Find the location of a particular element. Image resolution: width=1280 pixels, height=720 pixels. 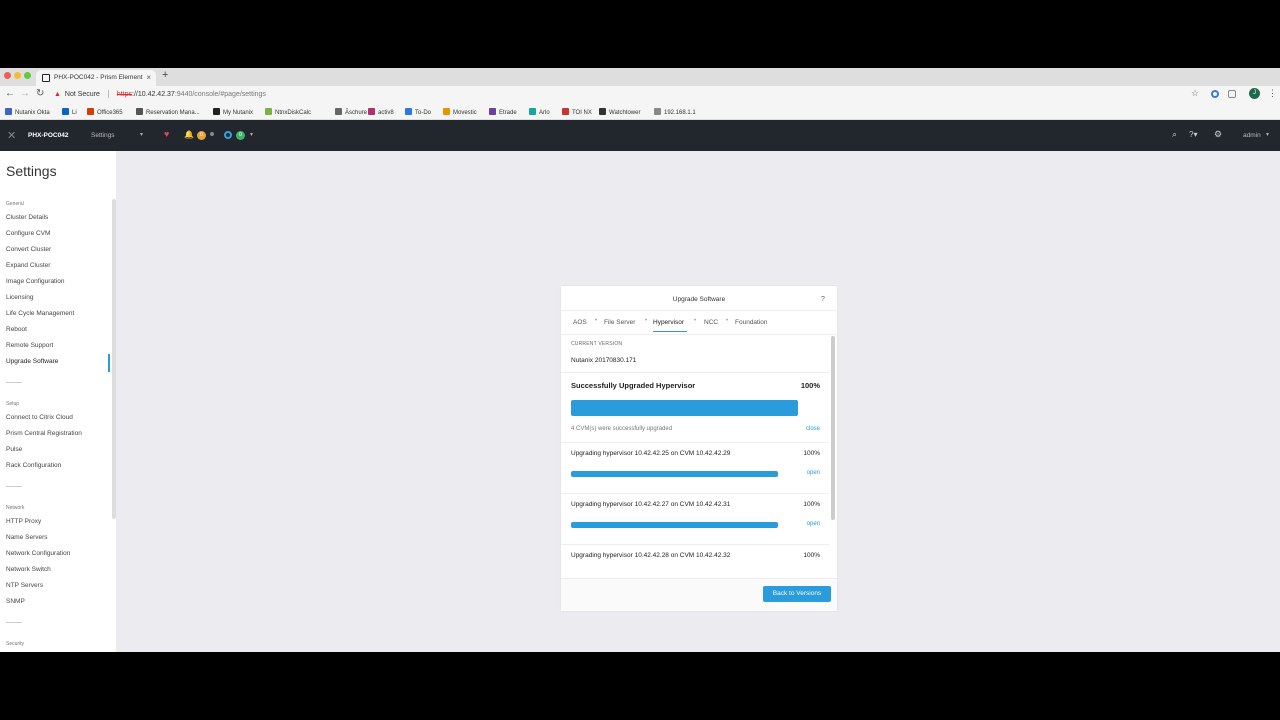

tab-file-server: File Server is located at coordinates (619, 322).